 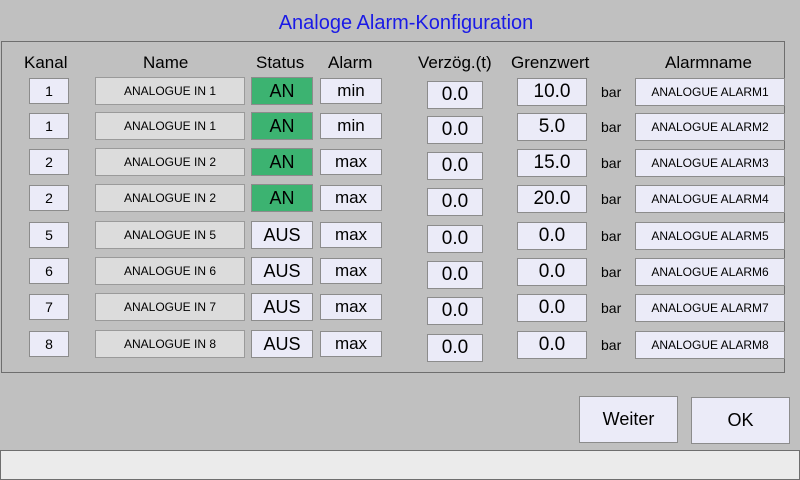 I want to click on row-2-status: AN, so click(x=282, y=126).